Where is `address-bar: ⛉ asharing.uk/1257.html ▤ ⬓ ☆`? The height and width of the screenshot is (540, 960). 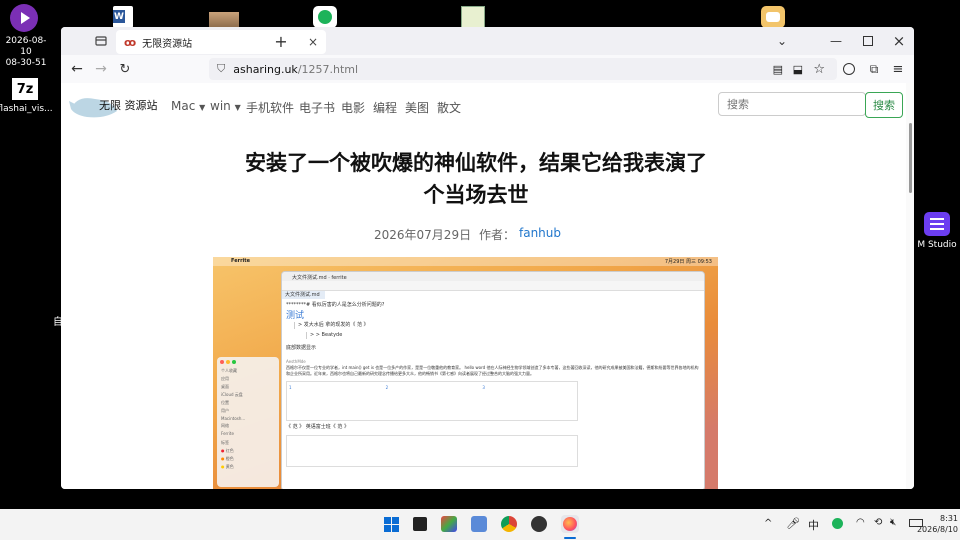 address-bar: ⛉ asharing.uk/1257.html ▤ ⬓ ☆ is located at coordinates (523, 69).